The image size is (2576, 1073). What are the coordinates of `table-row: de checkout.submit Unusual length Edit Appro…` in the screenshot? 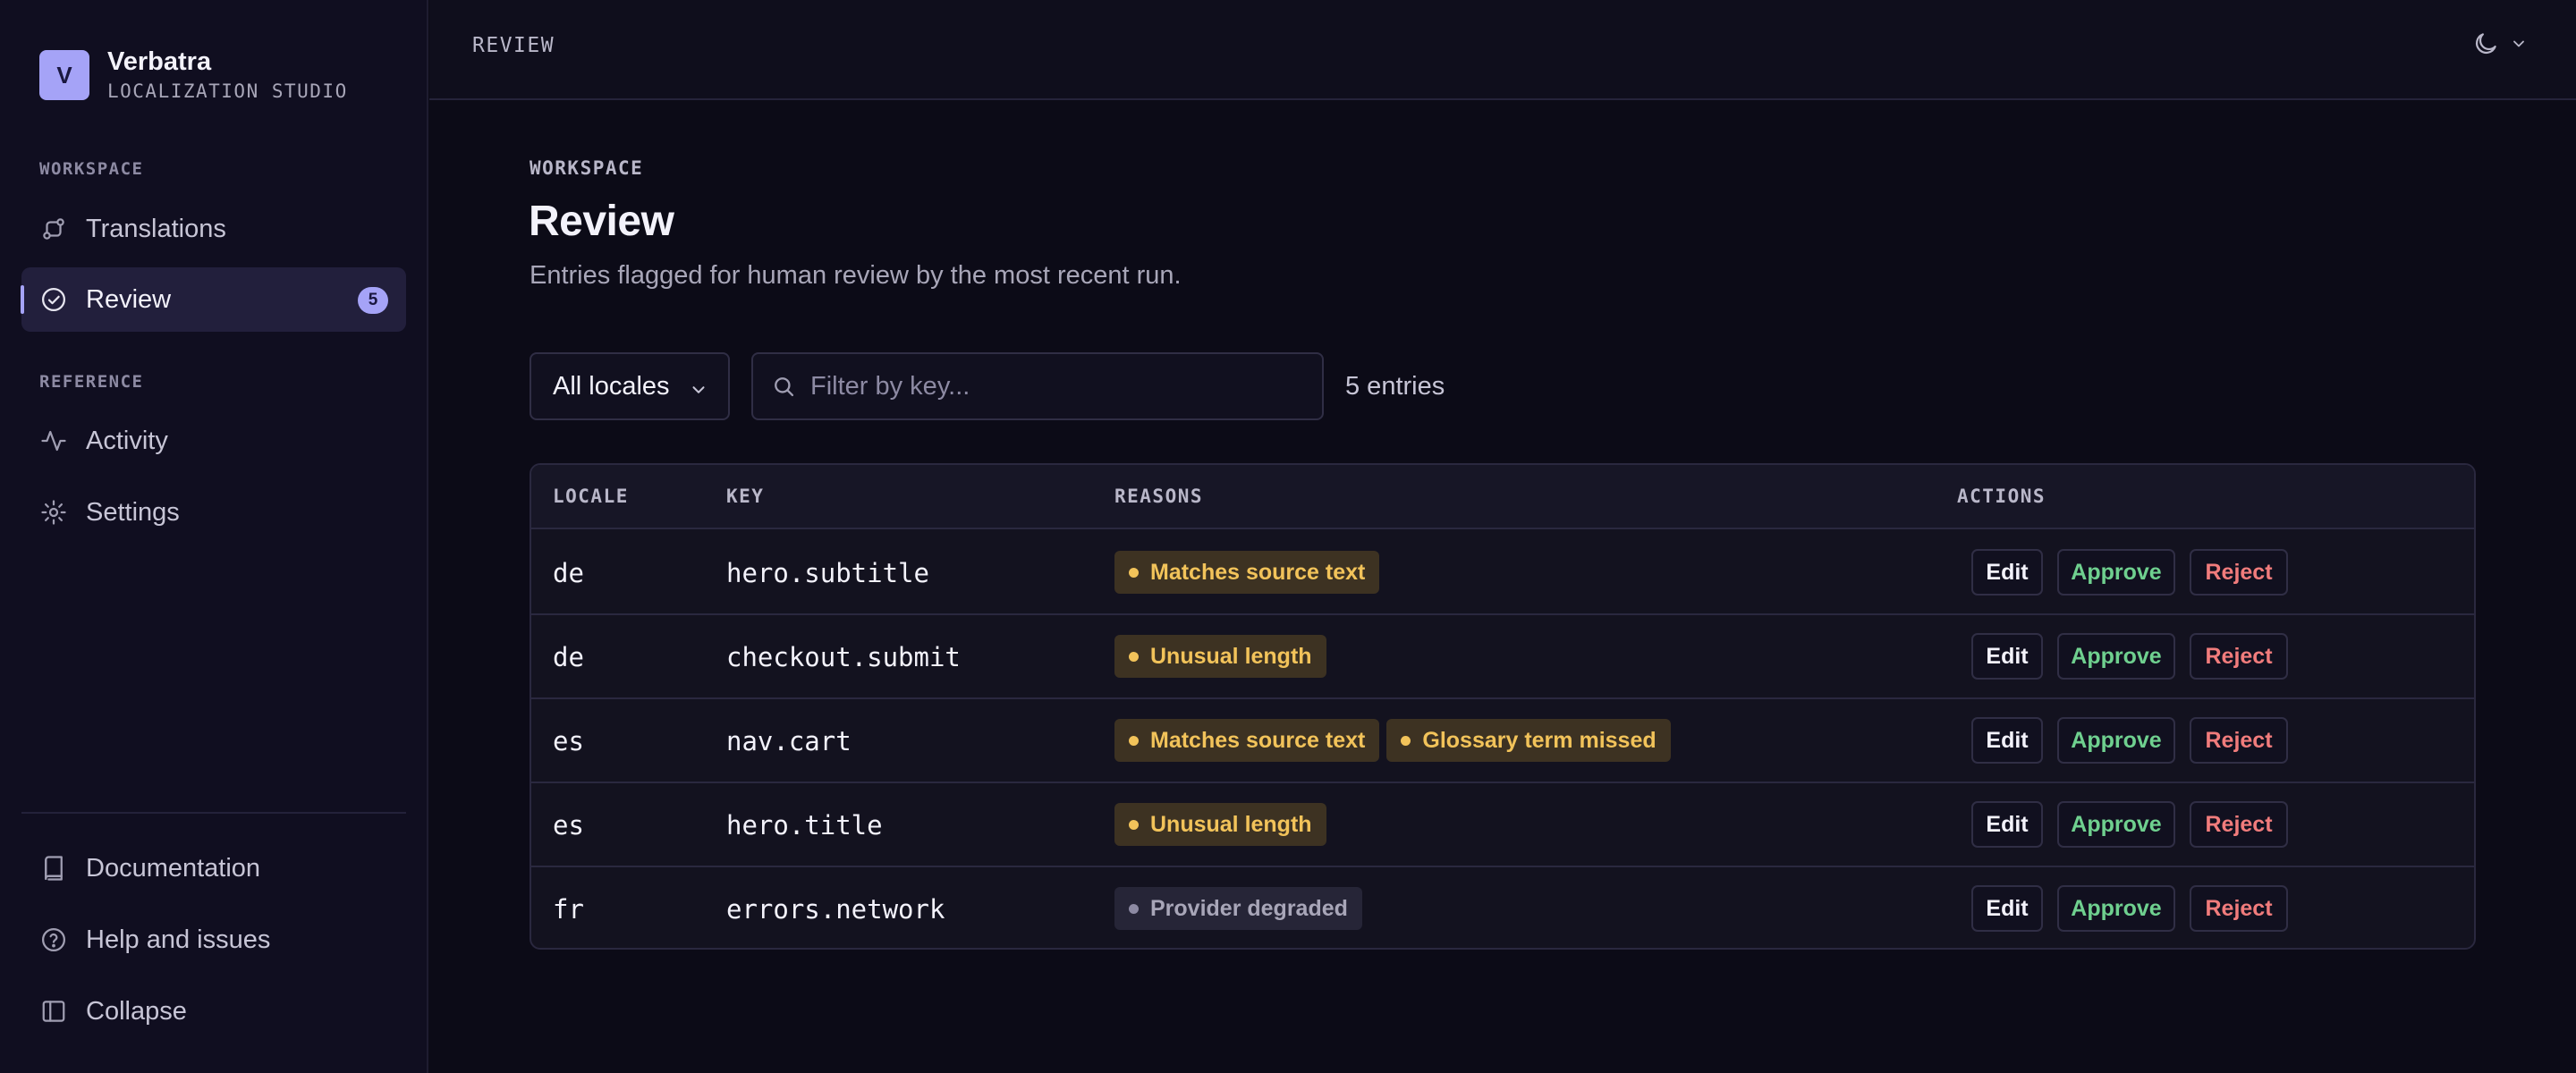 It's located at (1502, 657).